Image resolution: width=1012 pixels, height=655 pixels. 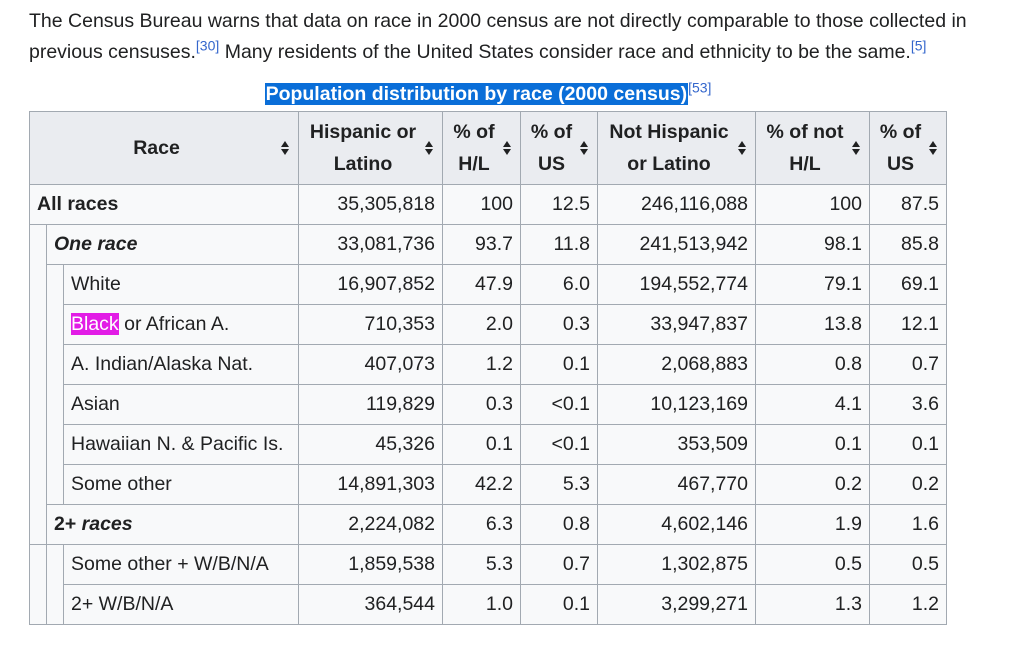 What do you see at coordinates (370, 404) in the screenshot?
I see `hl-count: 119,829` at bounding box center [370, 404].